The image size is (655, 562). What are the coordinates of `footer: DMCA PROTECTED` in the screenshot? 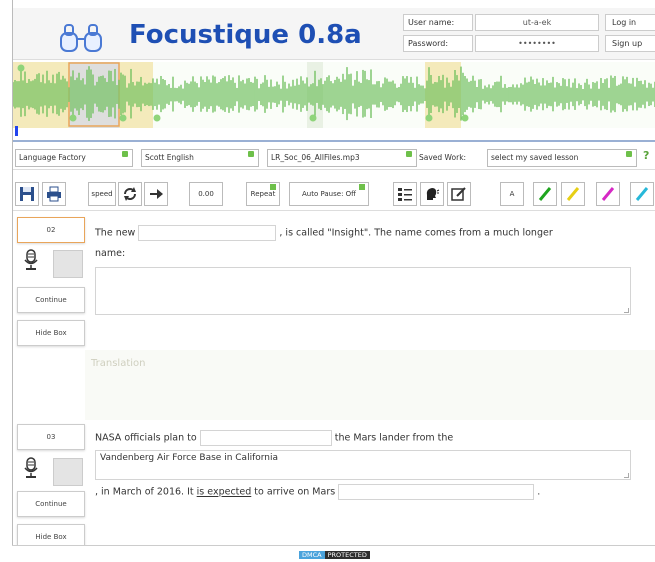 It's located at (333, 553).